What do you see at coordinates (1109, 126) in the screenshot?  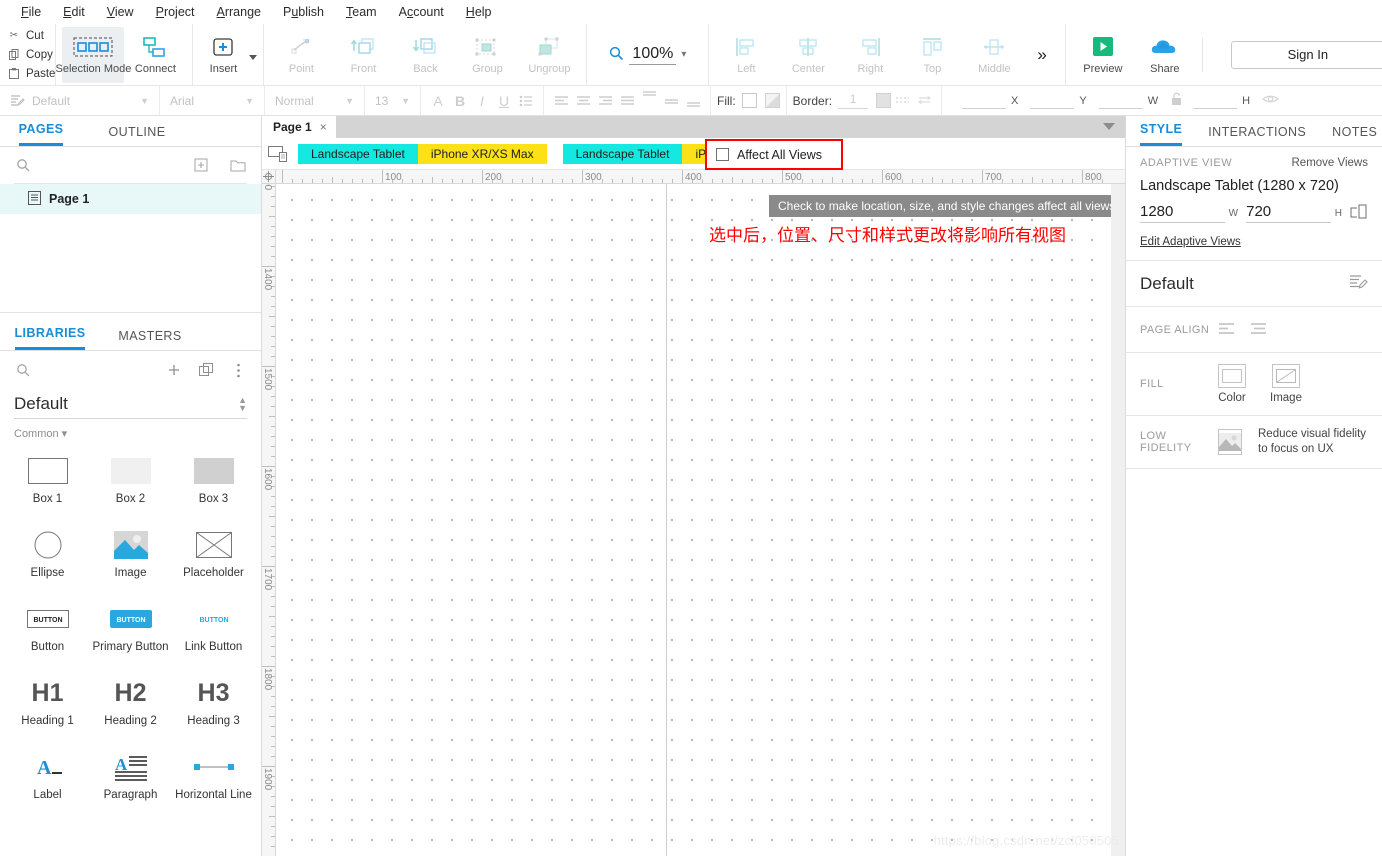 I see `page-tabs-dropdown-caret` at bounding box center [1109, 126].